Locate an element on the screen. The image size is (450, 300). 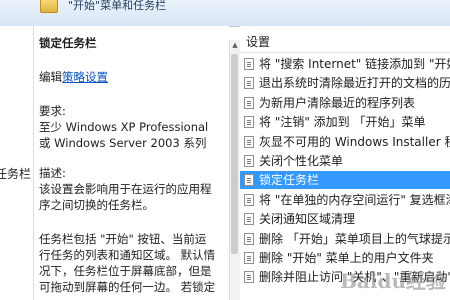
setting-row: 将 "搜索 Internet" 链接添加到 "开始 is located at coordinates (345, 64).